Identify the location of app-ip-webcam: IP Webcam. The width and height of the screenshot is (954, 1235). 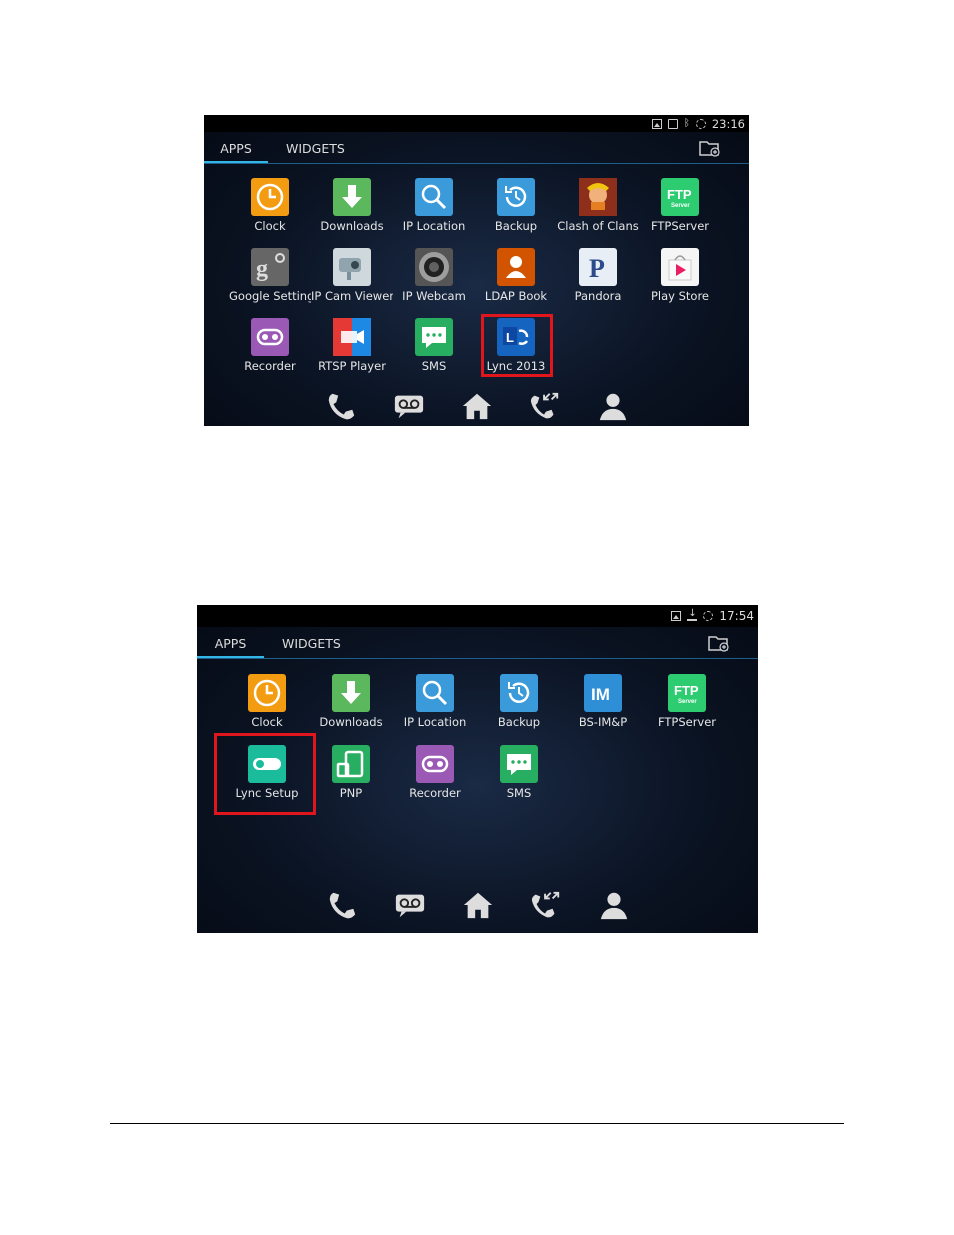
(434, 275).